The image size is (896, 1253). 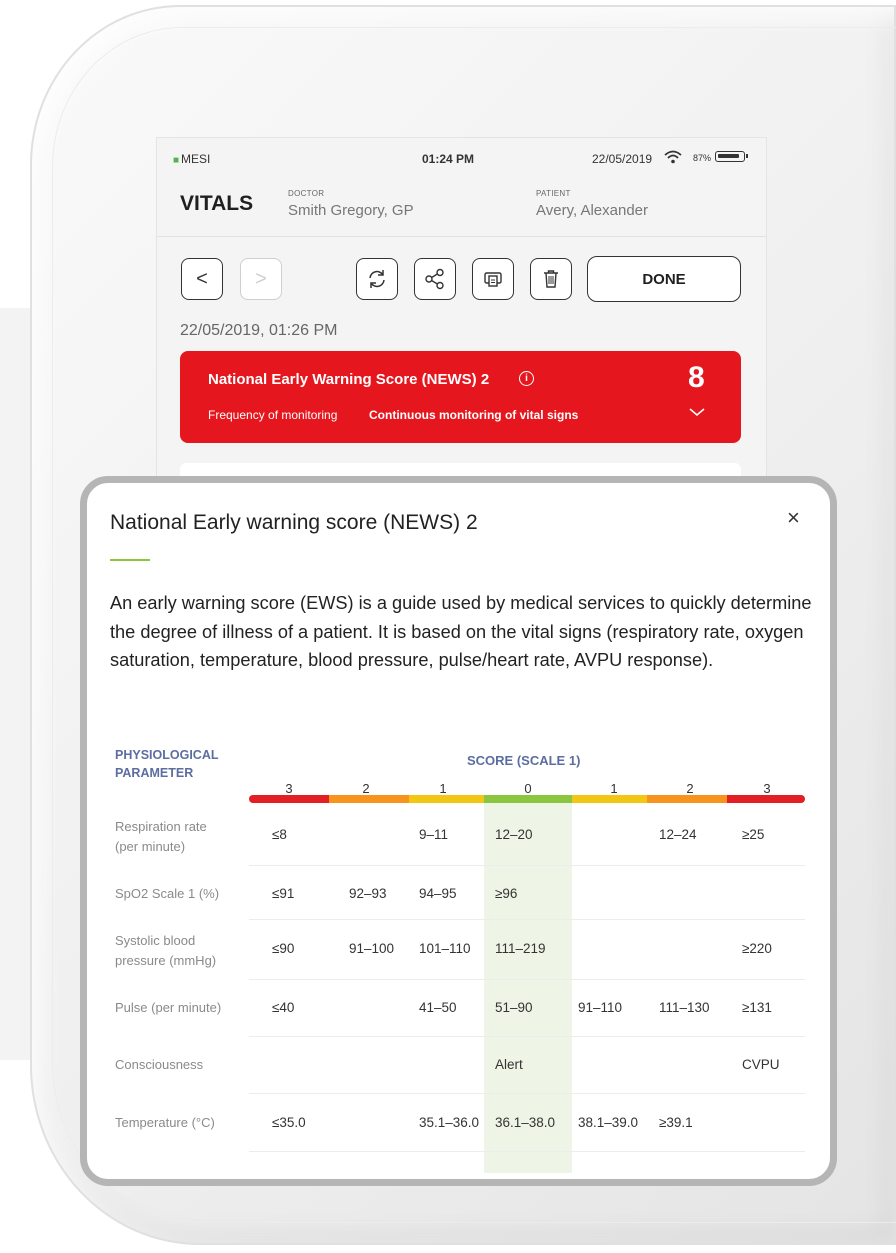 What do you see at coordinates (520, 948) in the screenshot?
I see `table-cell: 111–219` at bounding box center [520, 948].